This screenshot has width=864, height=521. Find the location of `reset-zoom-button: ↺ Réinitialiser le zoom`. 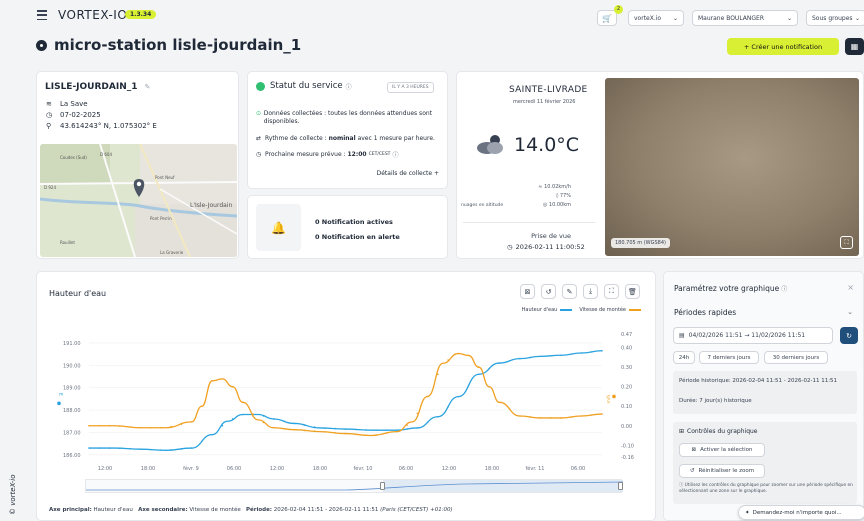

reset-zoom-button: ↺ Réinitialiser le zoom is located at coordinates (722, 471).